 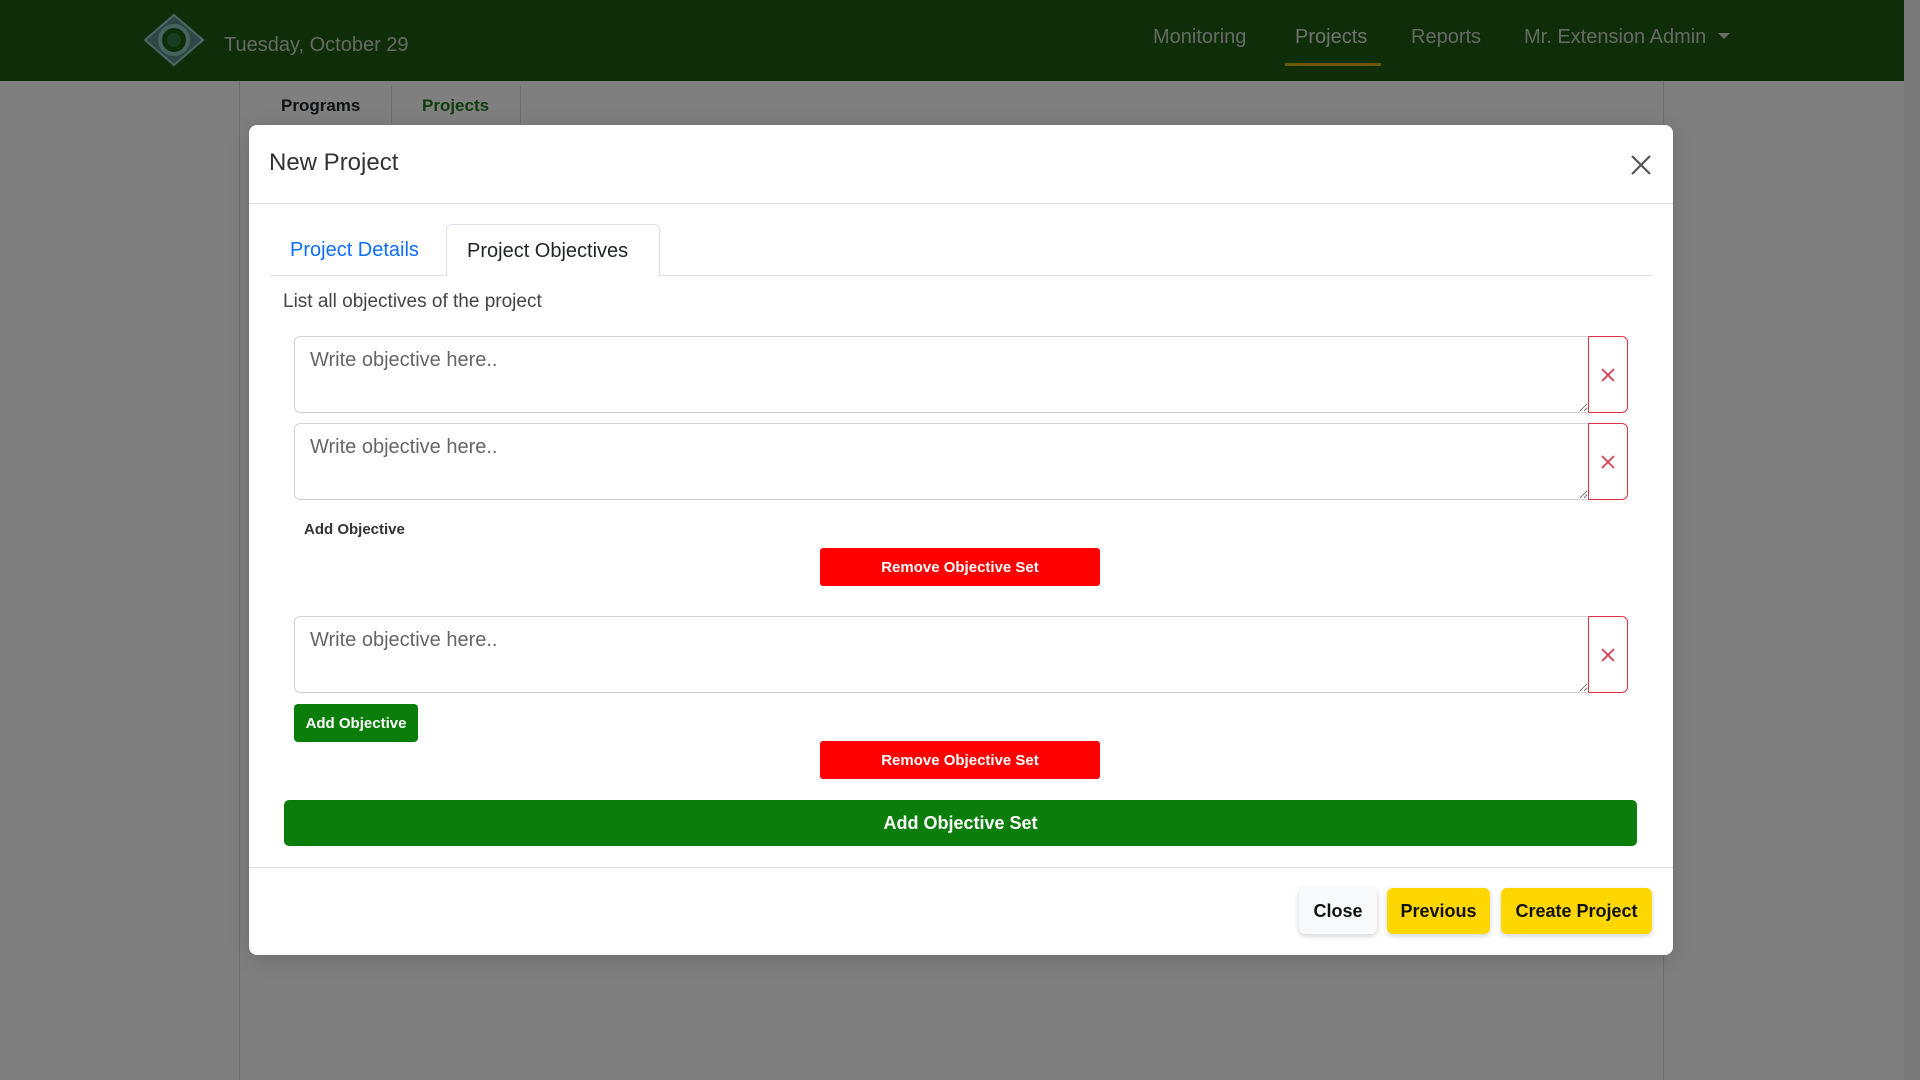 I want to click on modal-header: New Project, so click(x=961, y=164).